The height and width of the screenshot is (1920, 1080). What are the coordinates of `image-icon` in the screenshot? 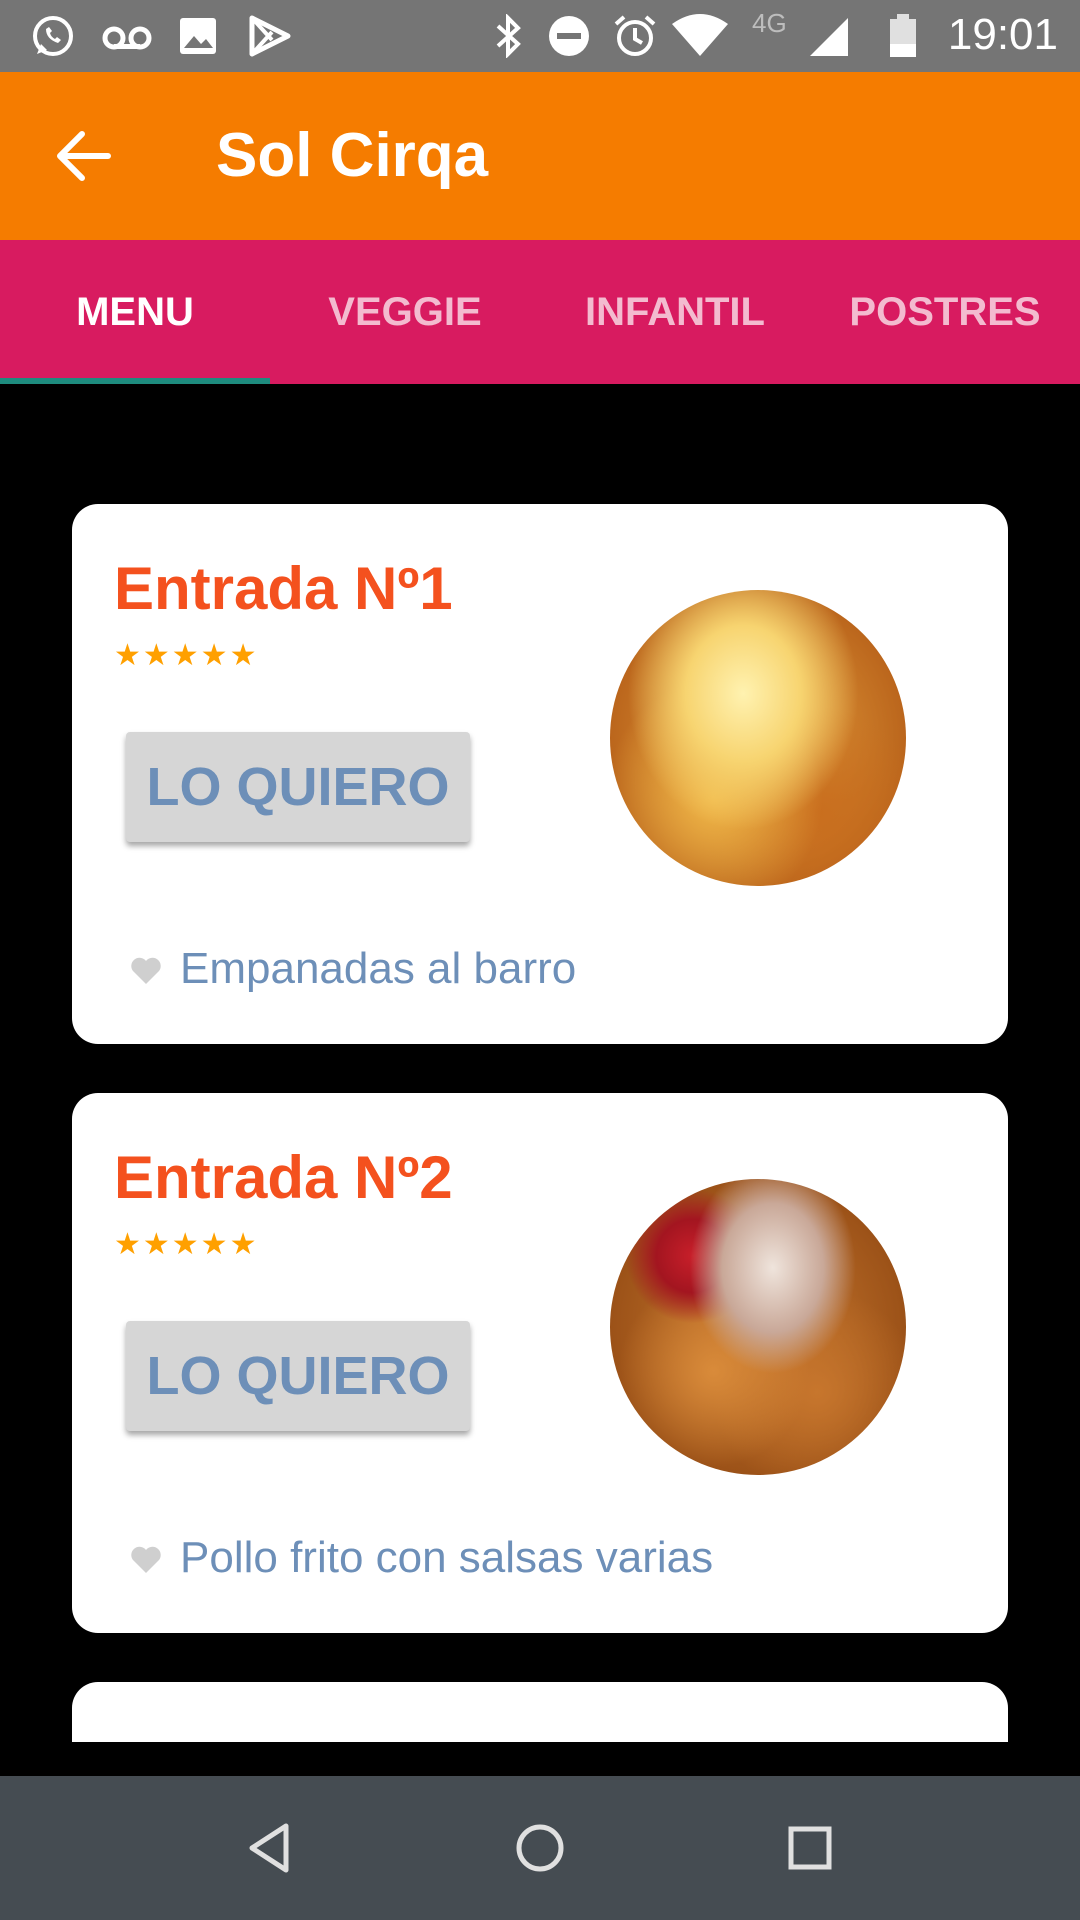 It's located at (198, 36).